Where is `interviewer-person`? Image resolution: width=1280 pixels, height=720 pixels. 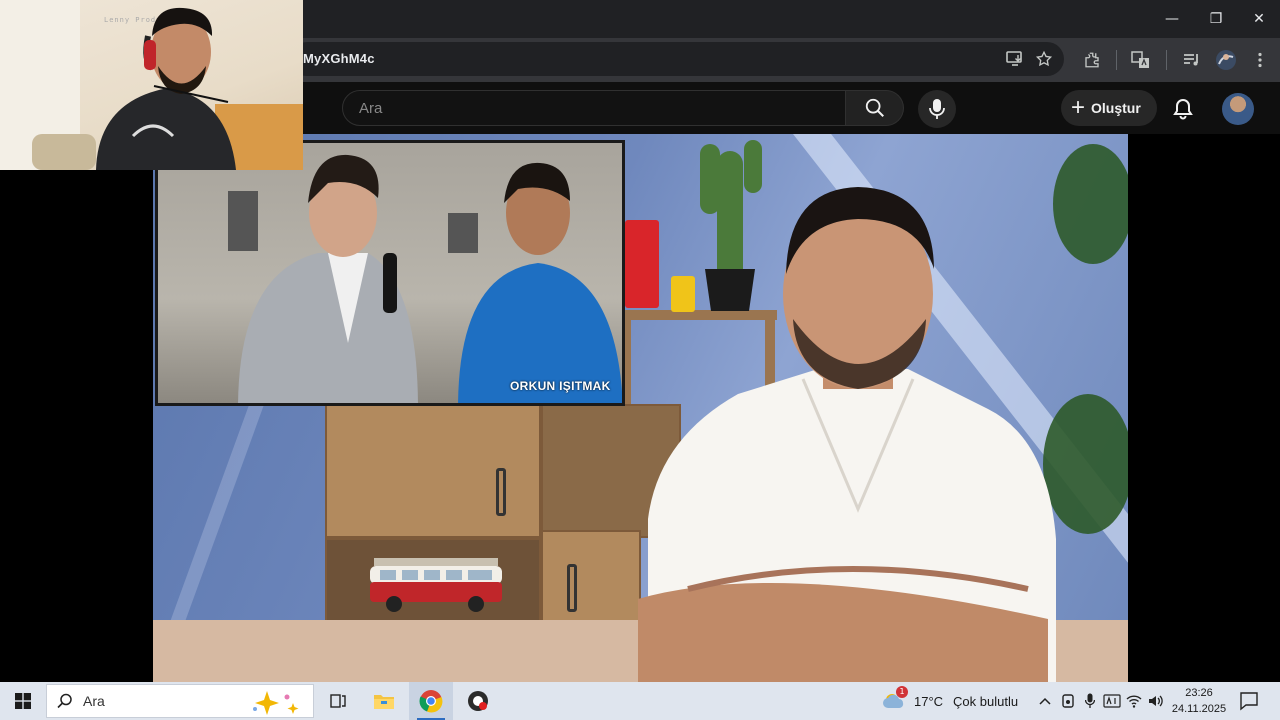 interviewer-person is located at coordinates (328, 278).